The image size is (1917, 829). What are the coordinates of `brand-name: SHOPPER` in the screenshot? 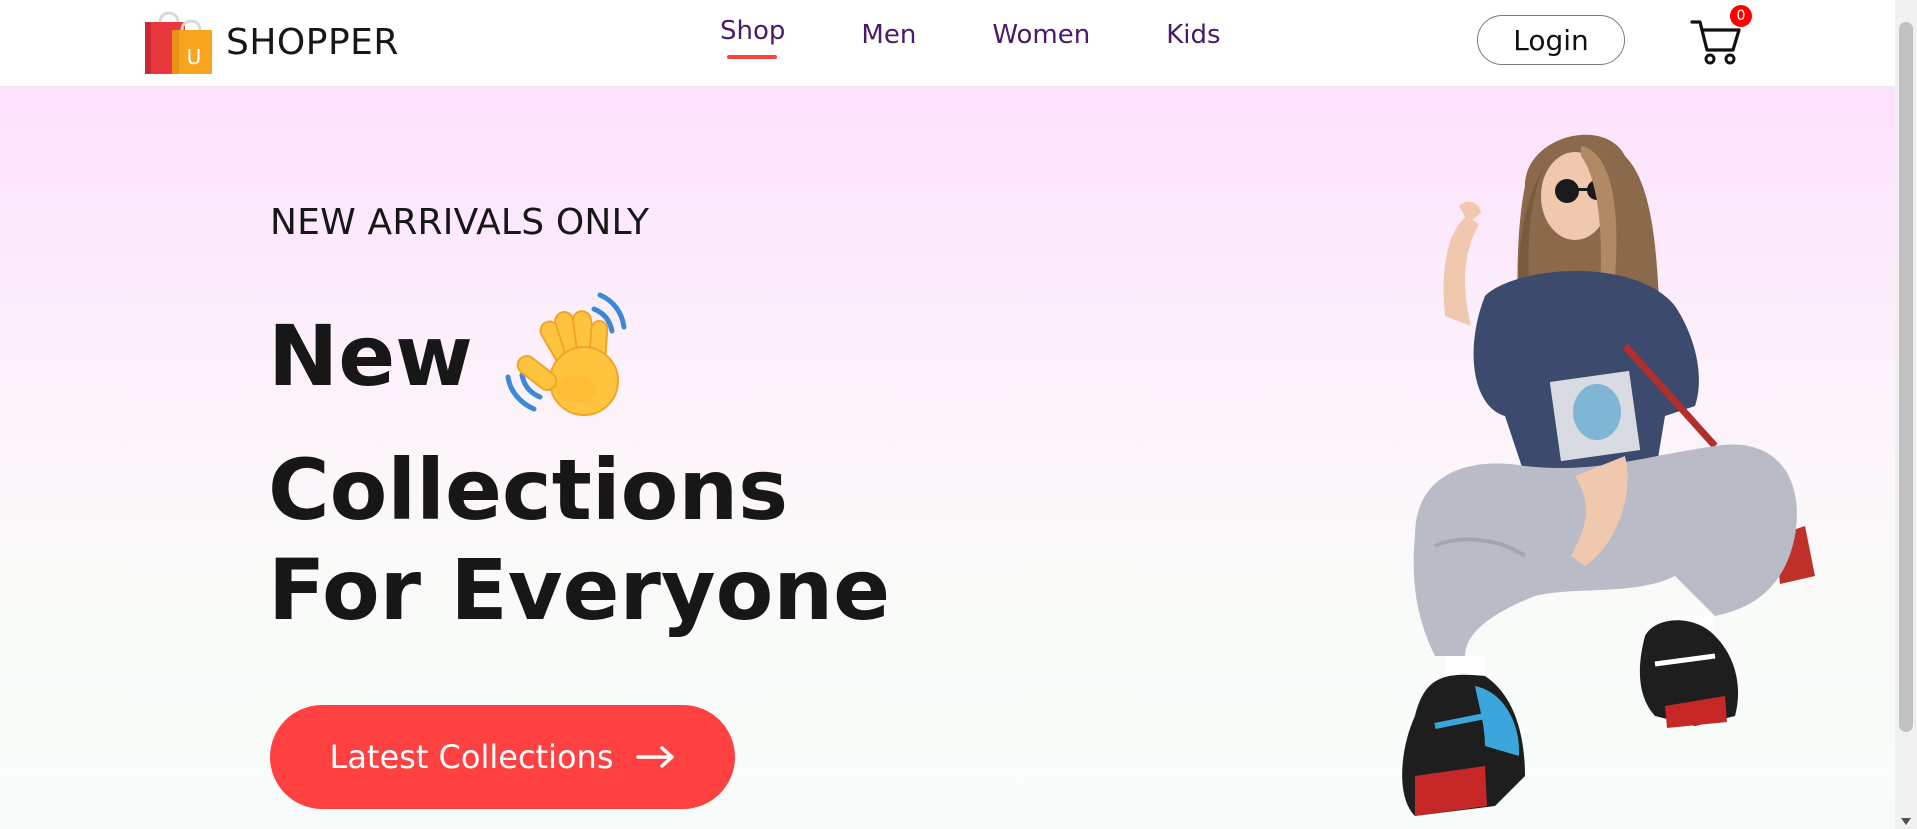 It's located at (312, 42).